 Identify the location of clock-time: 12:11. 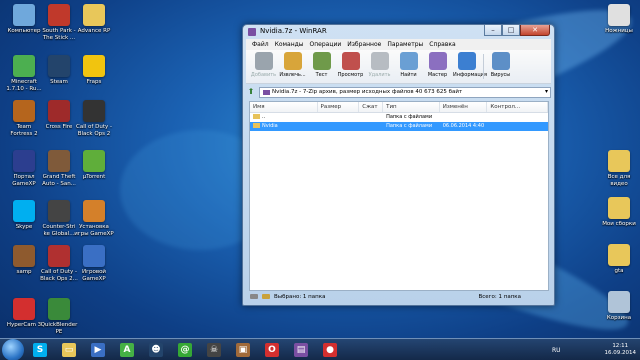
(620, 346).